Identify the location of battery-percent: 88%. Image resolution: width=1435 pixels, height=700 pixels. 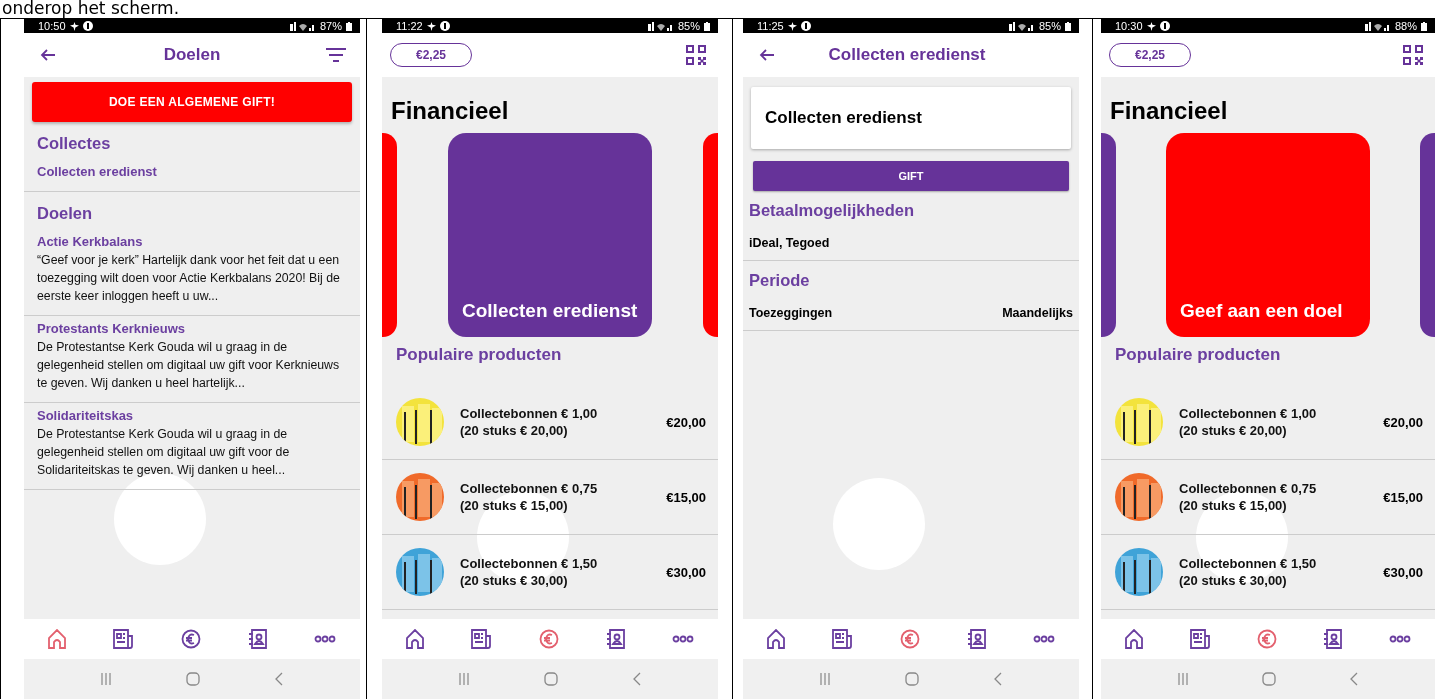
(1405, 26).